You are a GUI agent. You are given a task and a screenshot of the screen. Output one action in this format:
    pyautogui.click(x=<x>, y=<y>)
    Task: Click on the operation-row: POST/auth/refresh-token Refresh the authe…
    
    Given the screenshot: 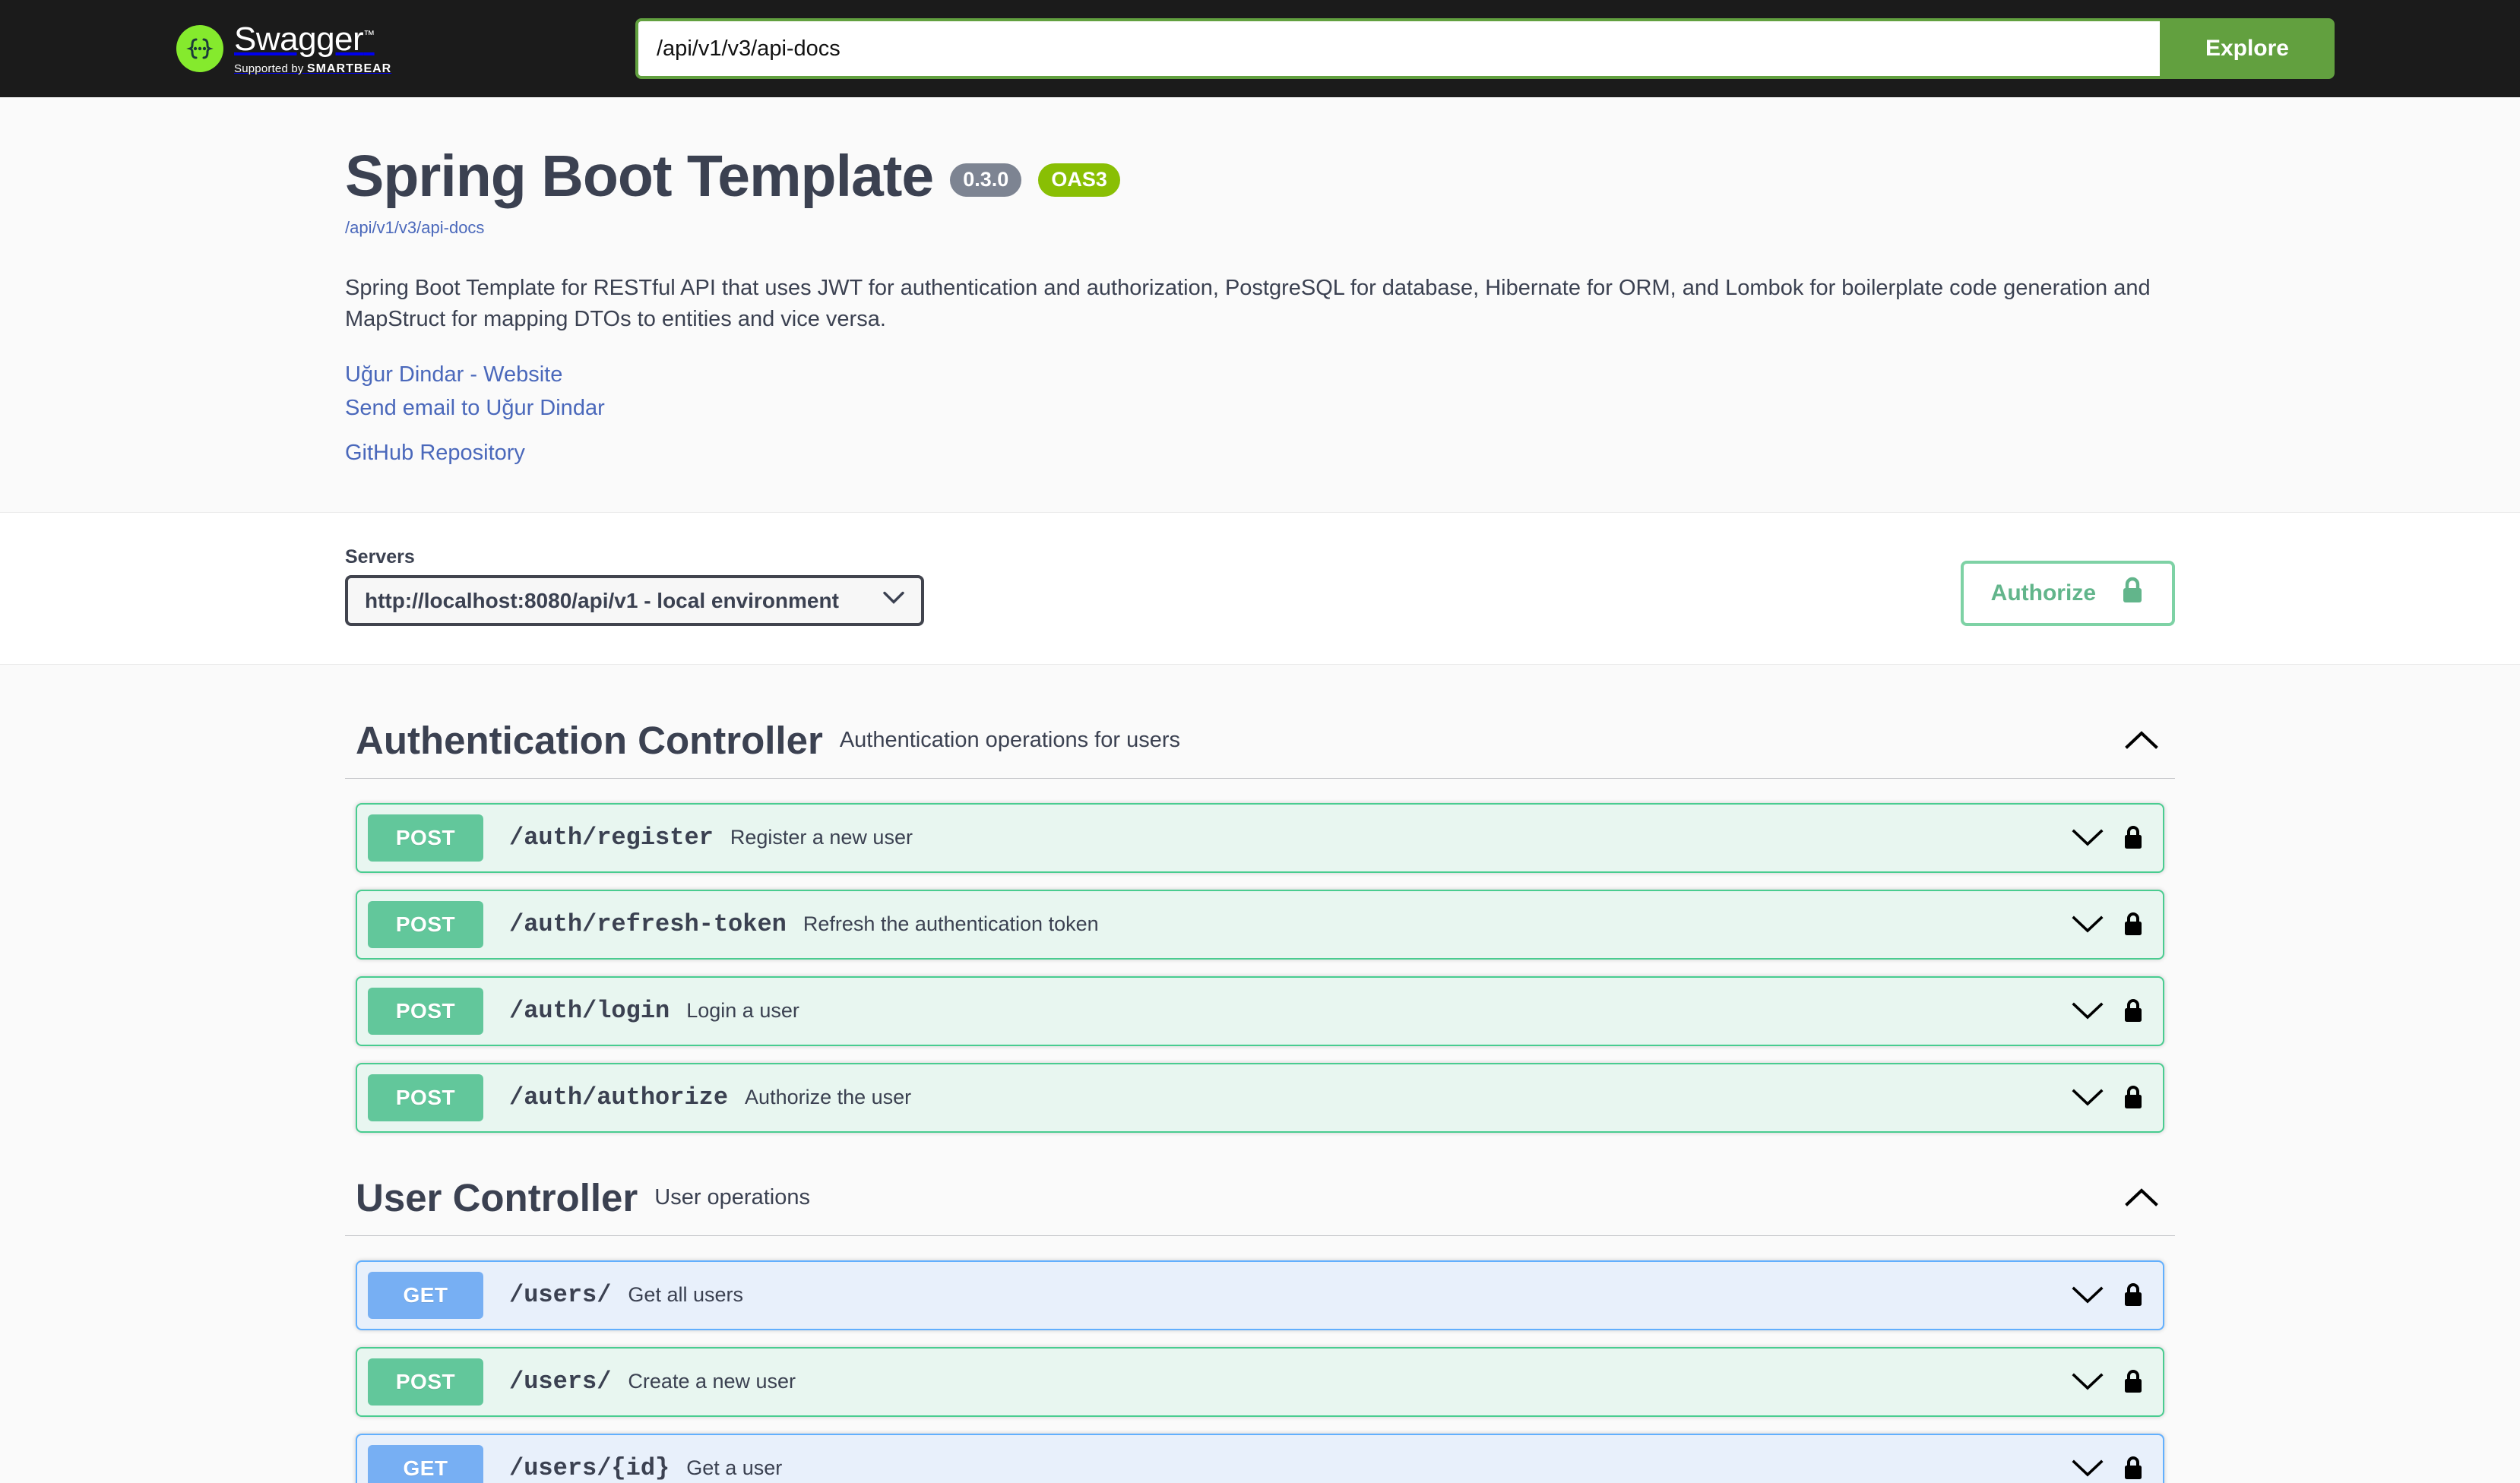 What is the action you would take?
    pyautogui.click(x=1260, y=925)
    